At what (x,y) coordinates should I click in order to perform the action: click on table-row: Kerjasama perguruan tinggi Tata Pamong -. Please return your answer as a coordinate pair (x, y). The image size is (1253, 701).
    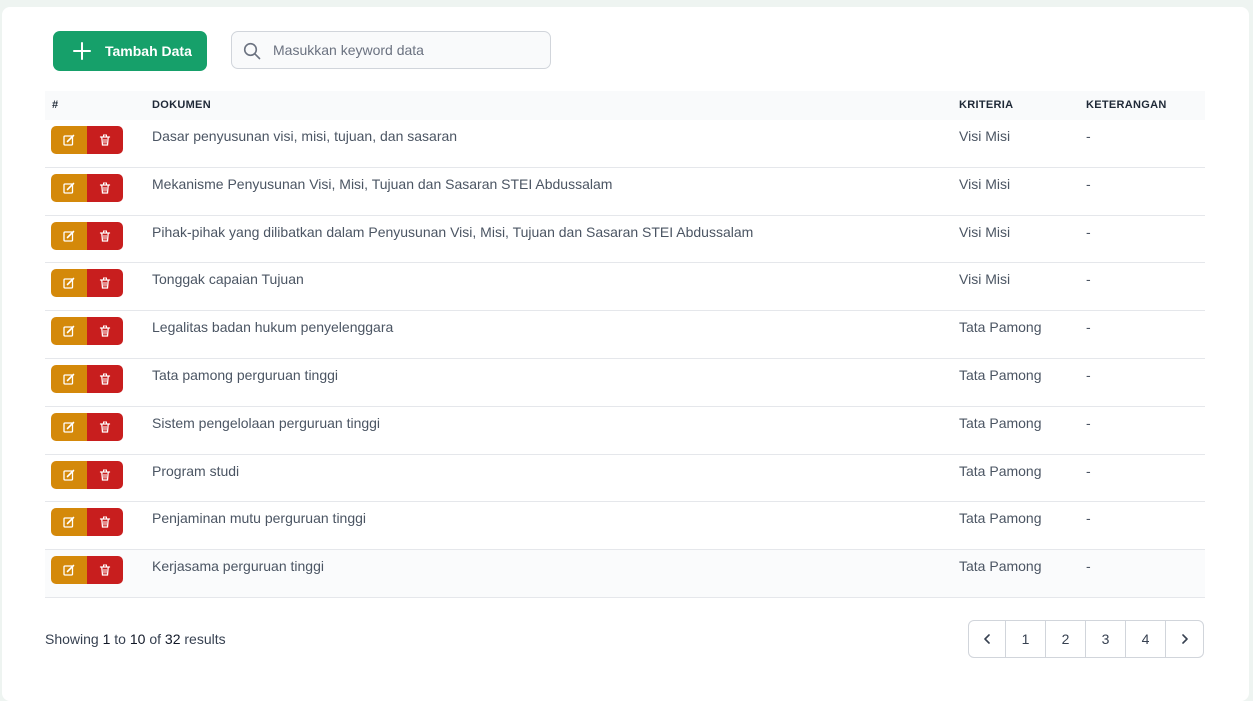
    Looking at the image, I should click on (625, 574).